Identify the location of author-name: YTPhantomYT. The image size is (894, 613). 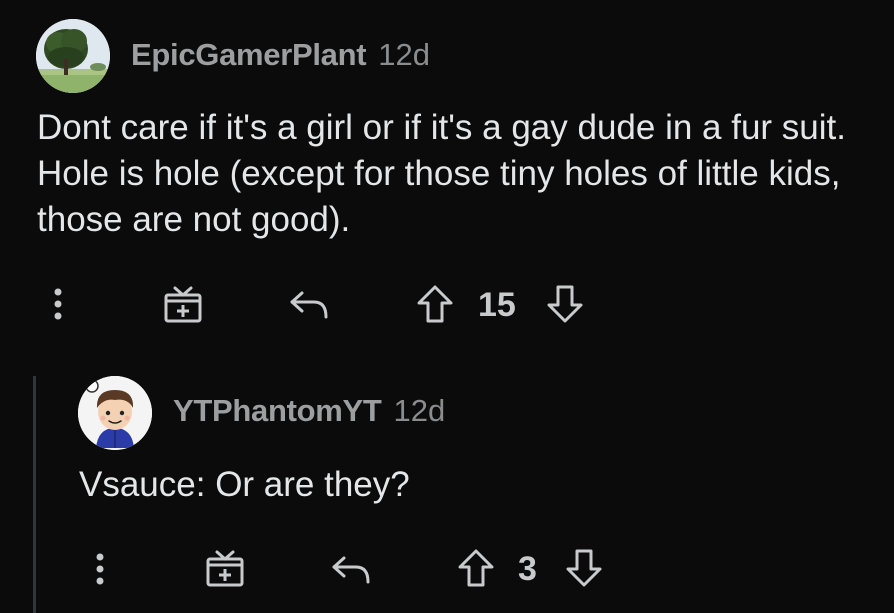
(277, 411).